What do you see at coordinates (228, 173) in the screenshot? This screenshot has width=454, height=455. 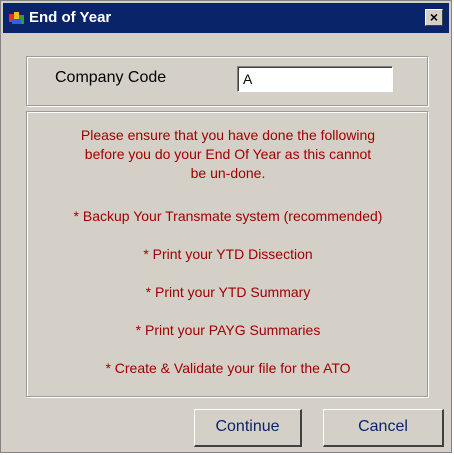 I see `intro-line: be un-done.` at bounding box center [228, 173].